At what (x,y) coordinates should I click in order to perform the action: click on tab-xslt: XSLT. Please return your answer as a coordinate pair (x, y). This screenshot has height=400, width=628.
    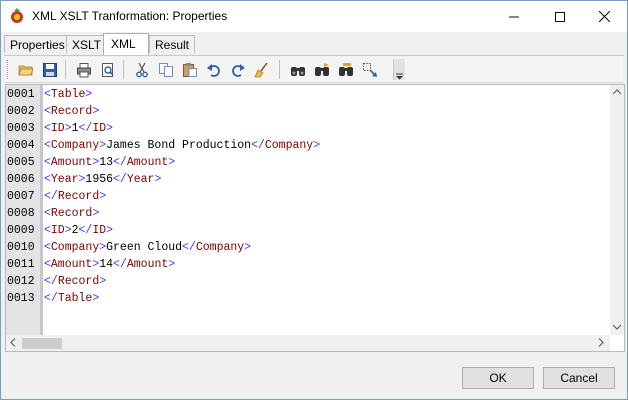
    Looking at the image, I should click on (87, 44).